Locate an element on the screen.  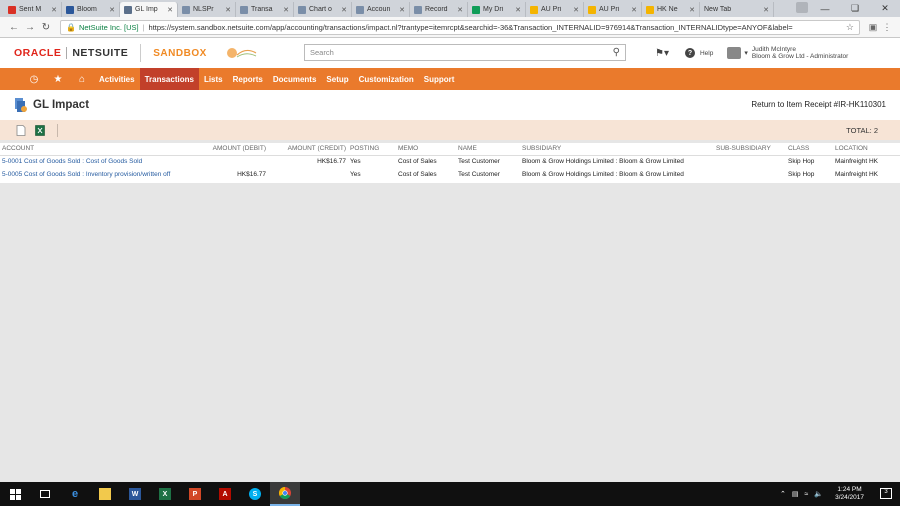
maximize-icon: ❏ is located at coordinates (855, 8).